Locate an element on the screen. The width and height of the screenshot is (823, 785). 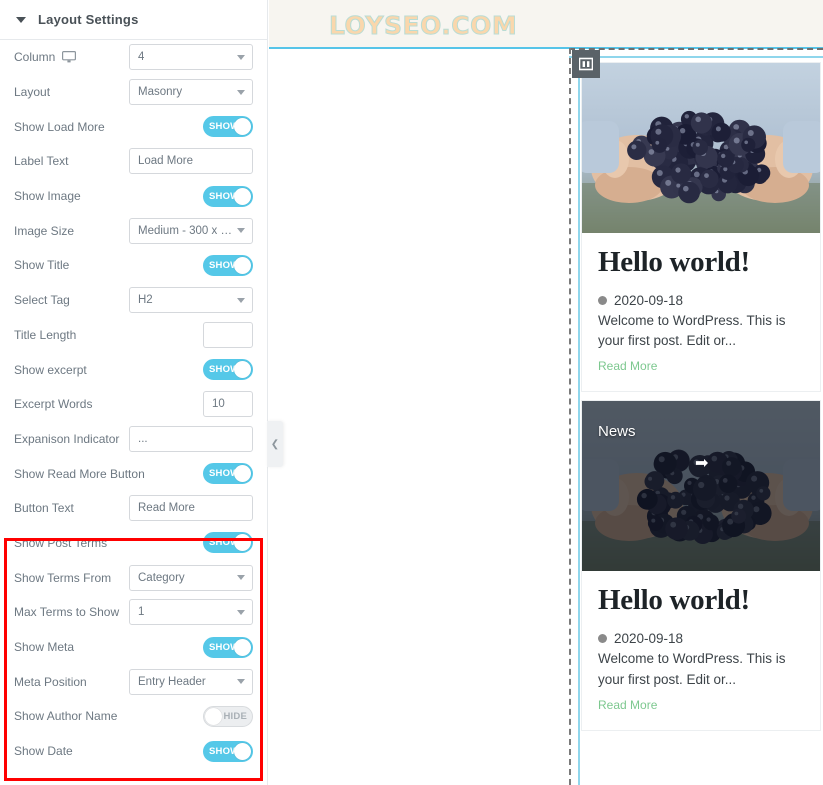
setting-control: Medium - 300 x 300 is located at coordinates (191, 230).